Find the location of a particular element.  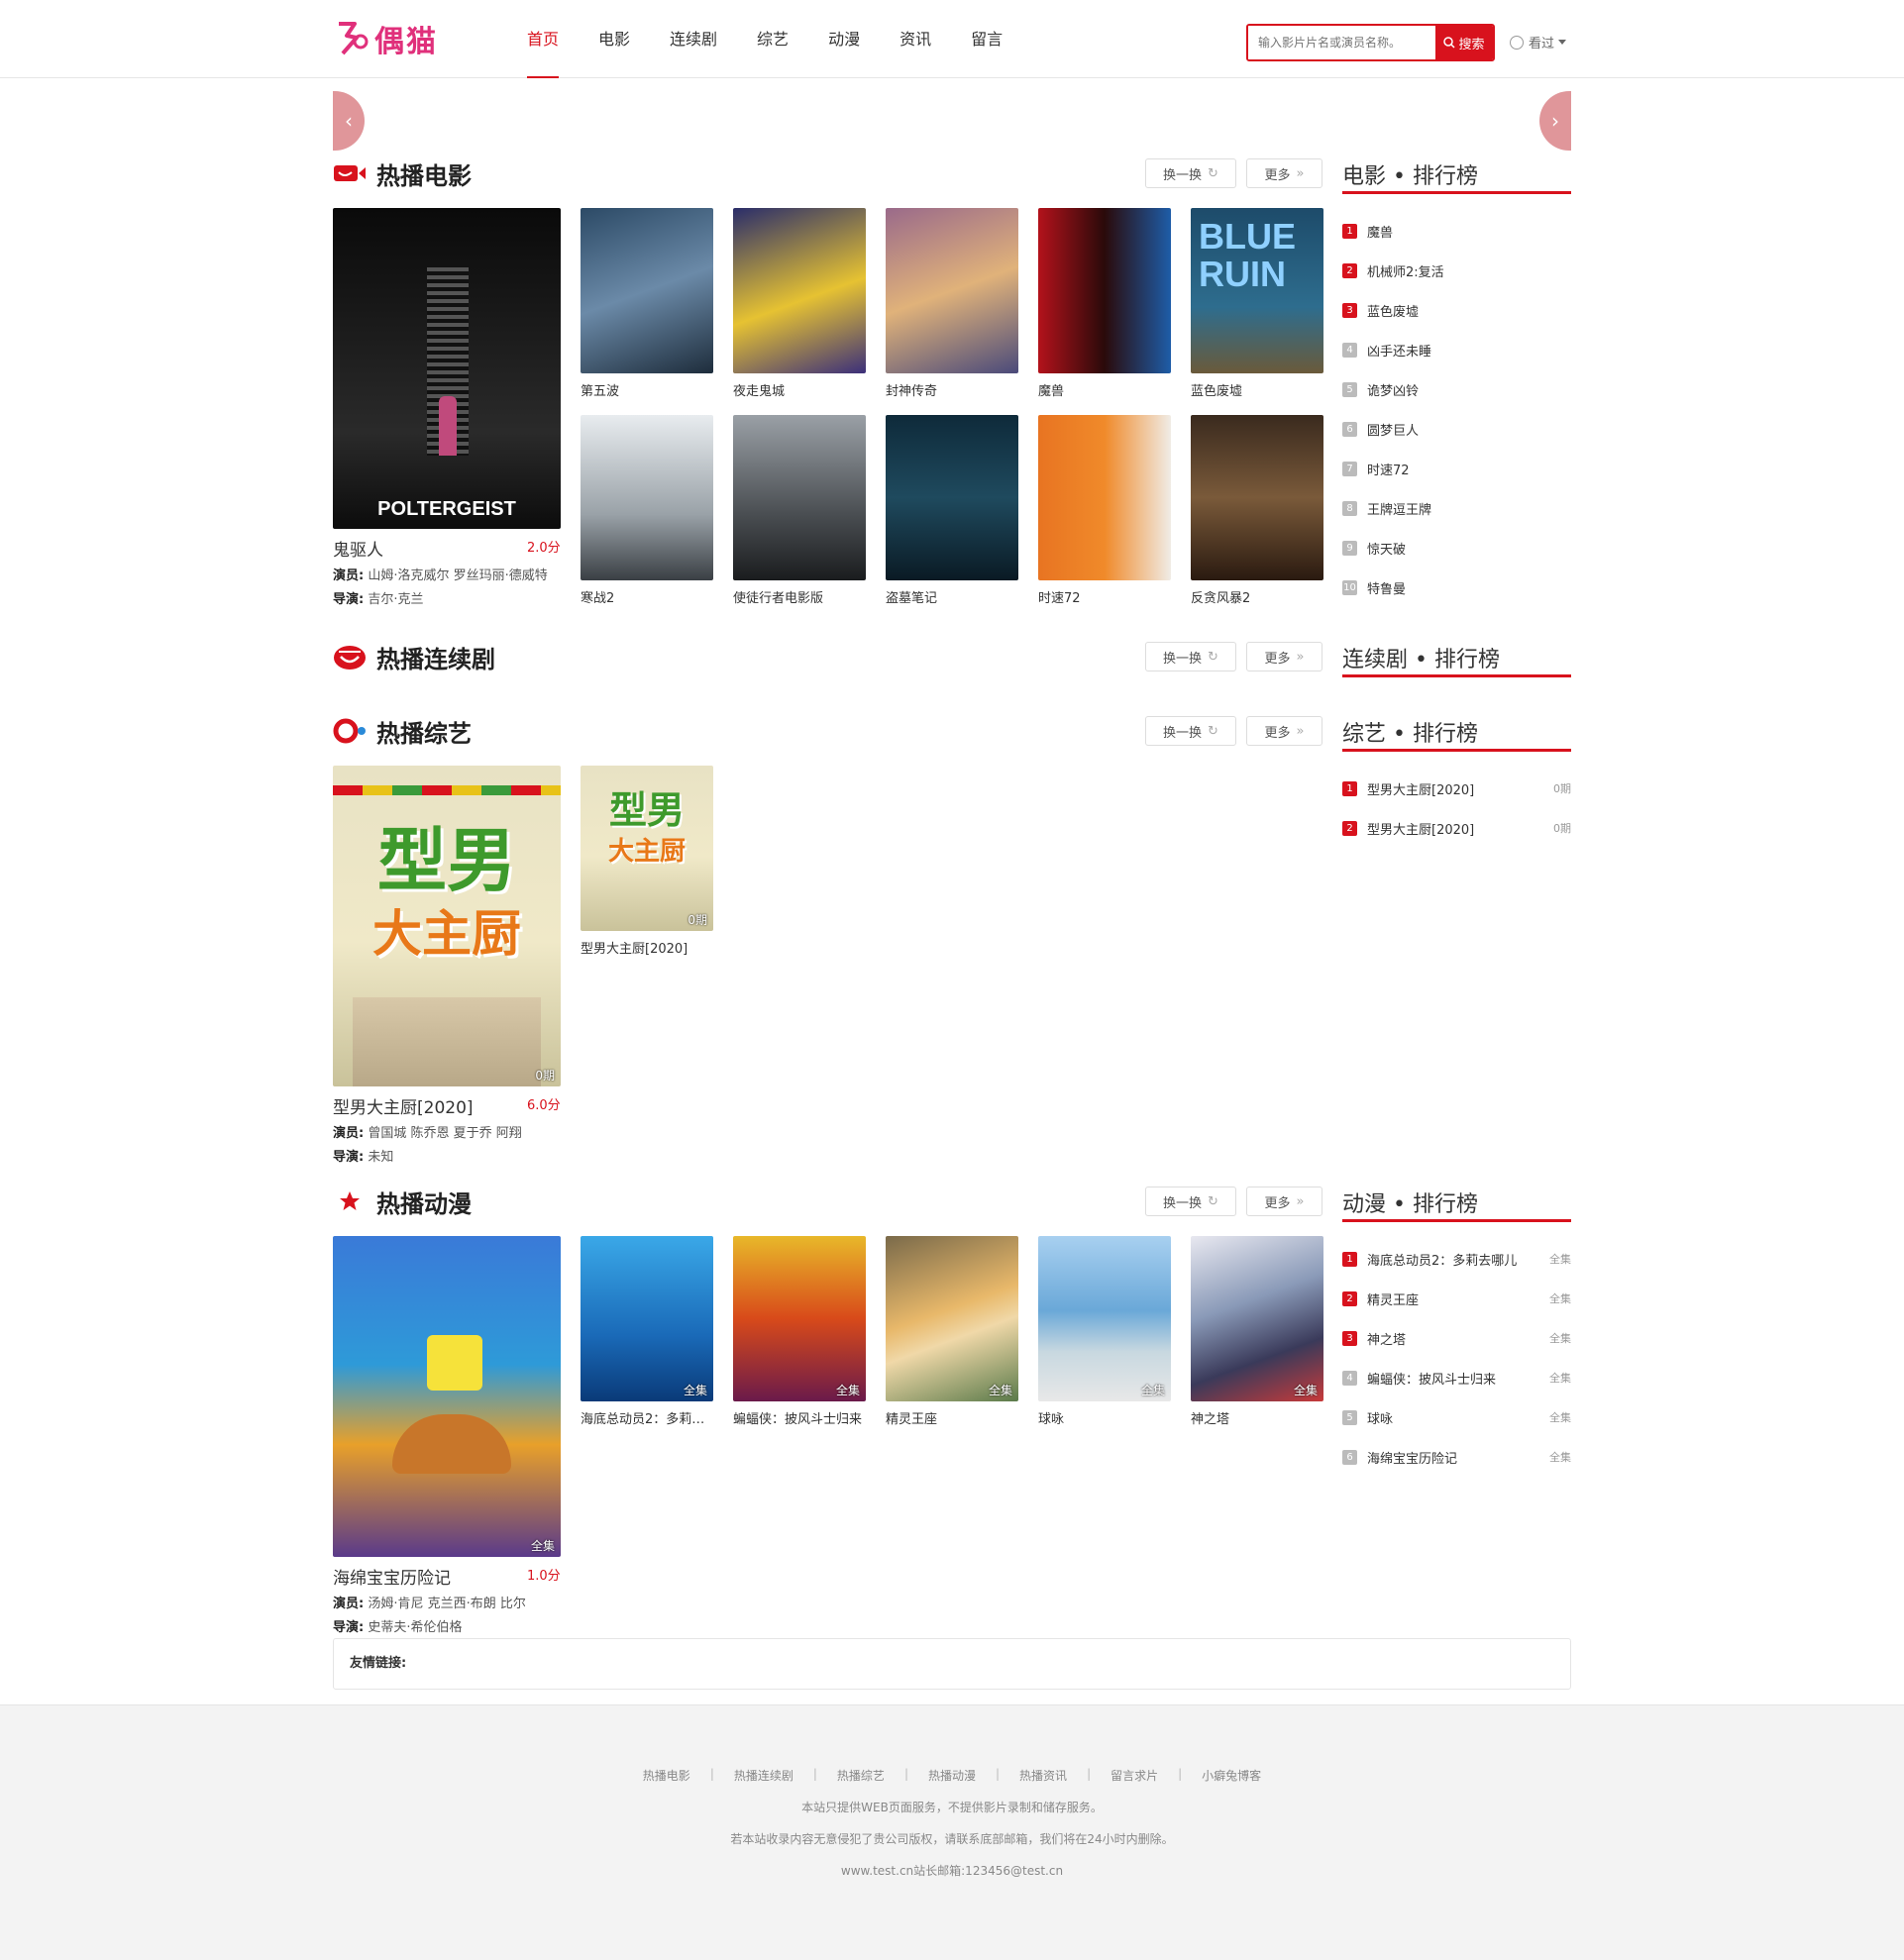

featured-variety-poster: 型男 大主厨 0期 is located at coordinates (447, 926).